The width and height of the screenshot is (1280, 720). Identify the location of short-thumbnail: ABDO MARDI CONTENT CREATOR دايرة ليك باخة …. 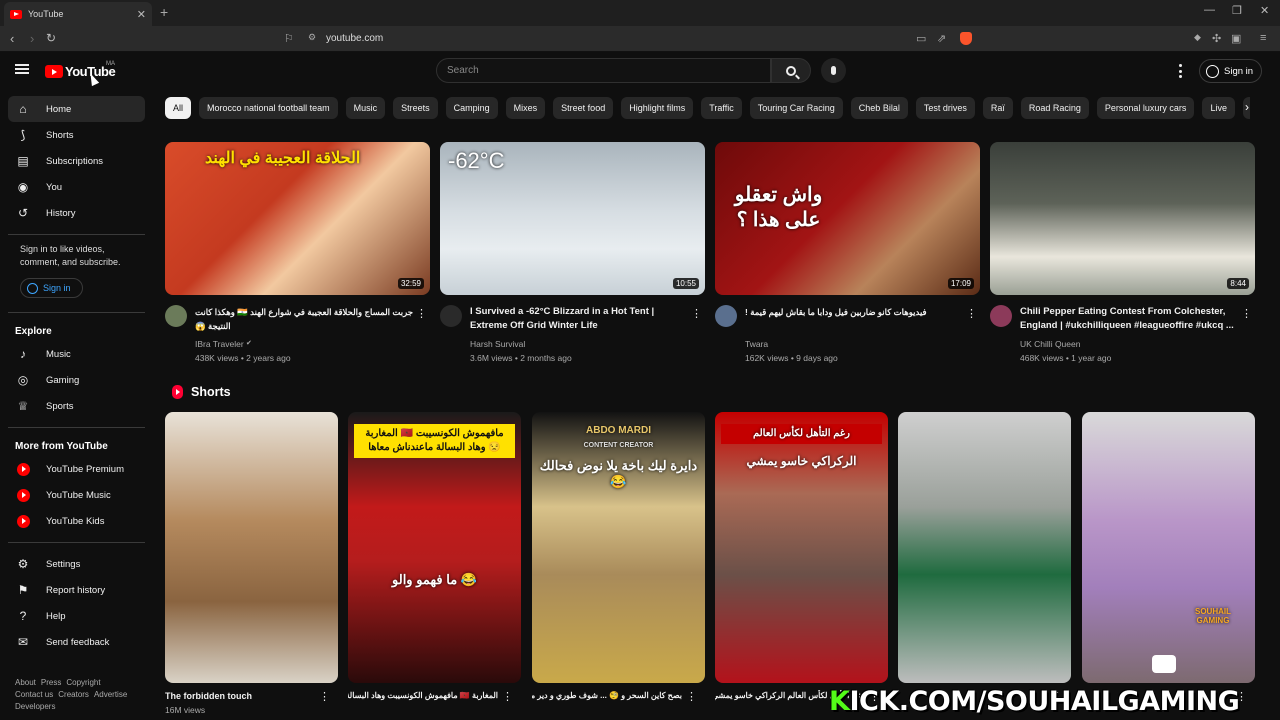
(618, 547).